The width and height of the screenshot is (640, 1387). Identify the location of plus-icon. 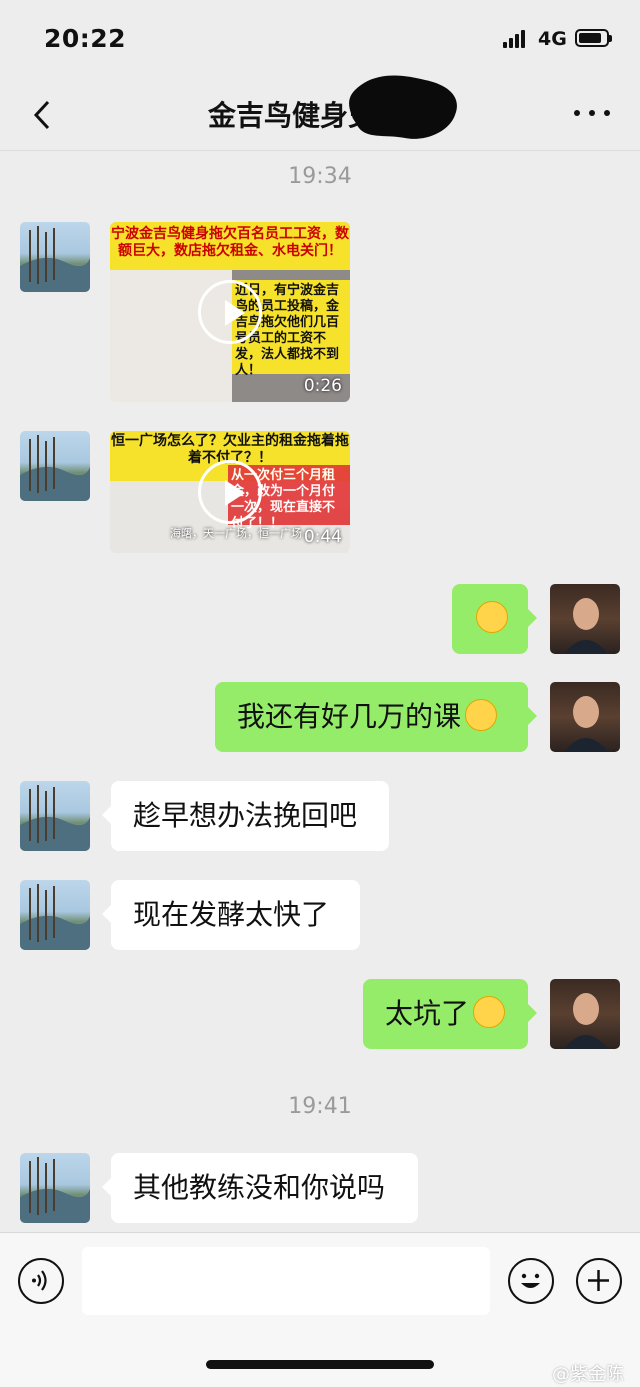
(598, 1280).